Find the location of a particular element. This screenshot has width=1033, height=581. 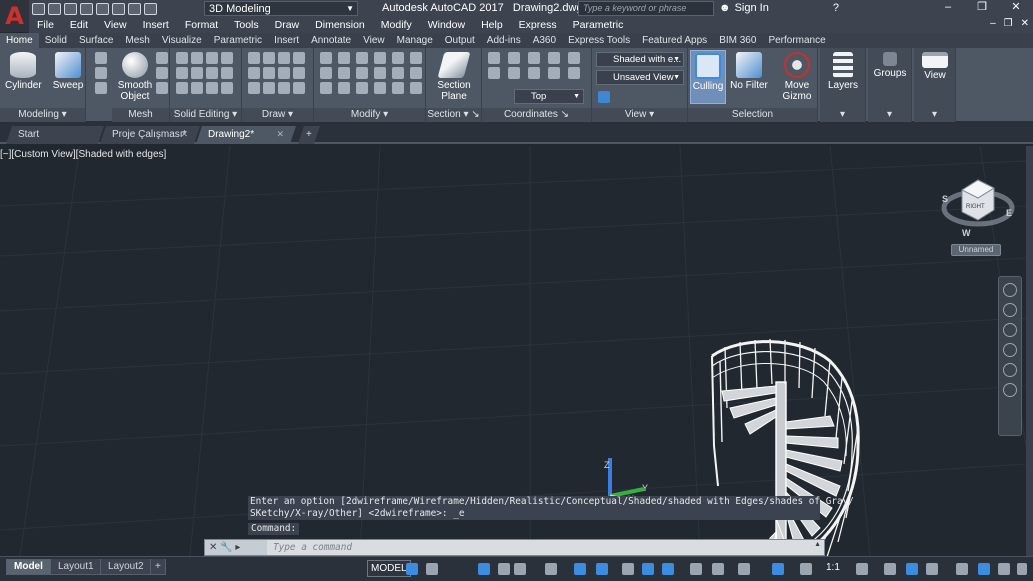

align-icon is located at coordinates (326, 88).